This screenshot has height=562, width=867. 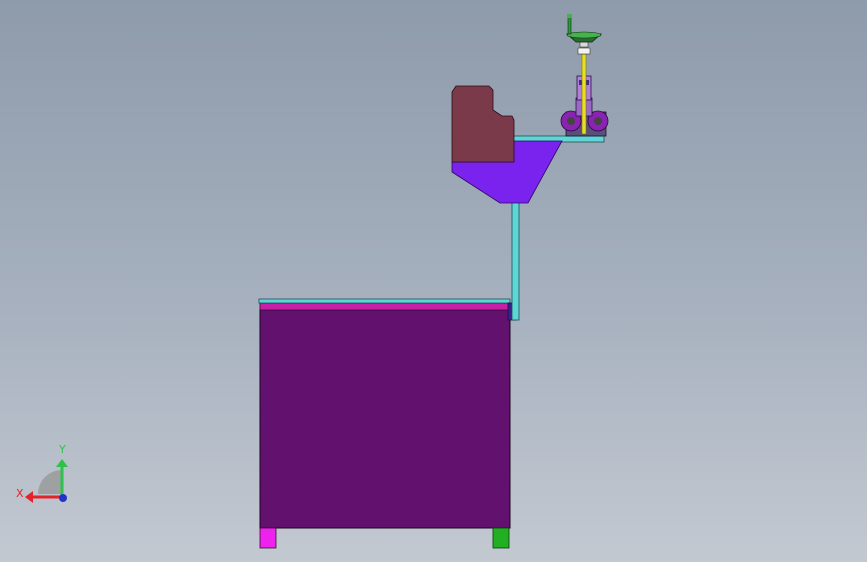 I want to click on cabinet, so click(x=384, y=423).